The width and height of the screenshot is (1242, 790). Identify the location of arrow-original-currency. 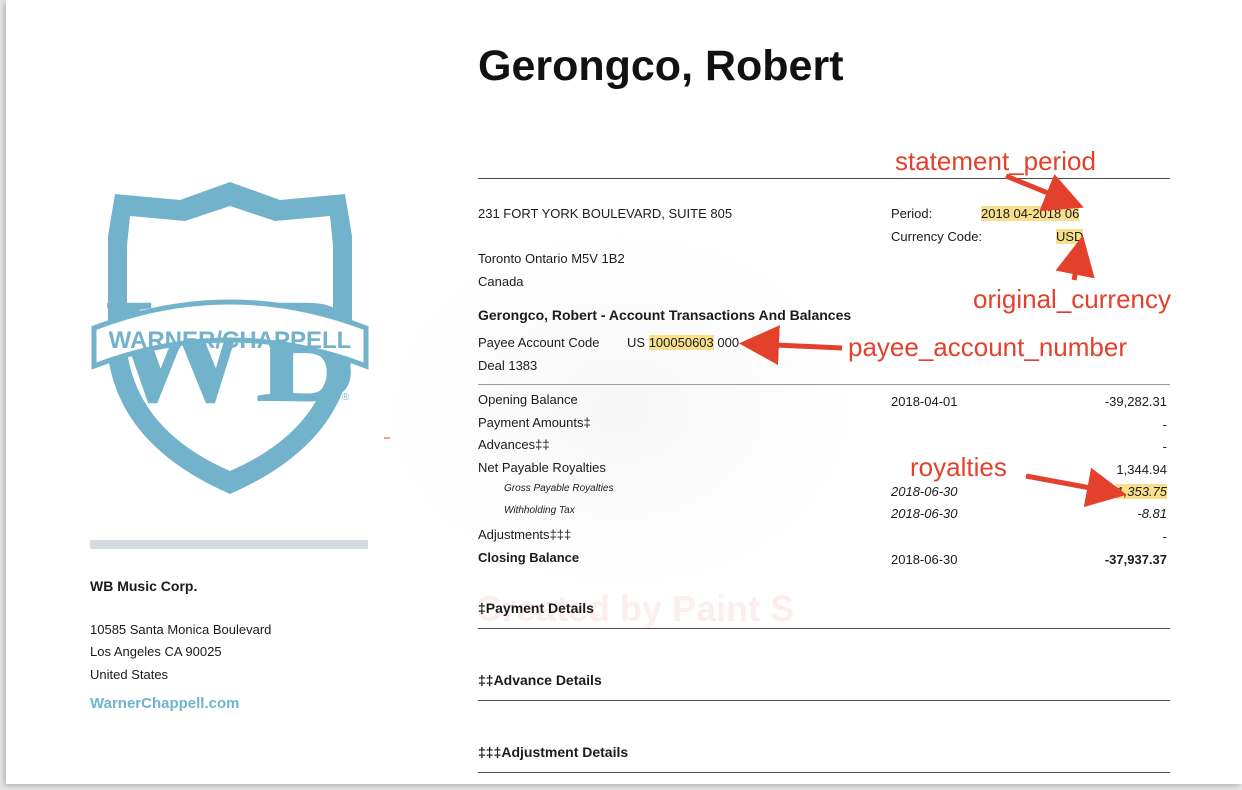
(1075, 258).